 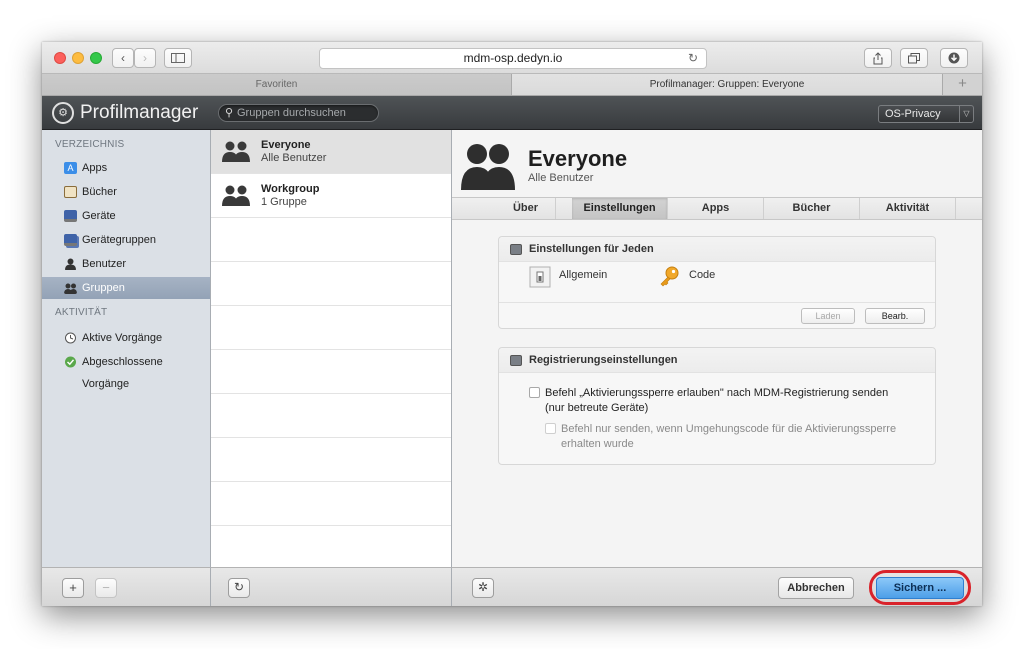 I want to click on key-icon, so click(x=669, y=276).